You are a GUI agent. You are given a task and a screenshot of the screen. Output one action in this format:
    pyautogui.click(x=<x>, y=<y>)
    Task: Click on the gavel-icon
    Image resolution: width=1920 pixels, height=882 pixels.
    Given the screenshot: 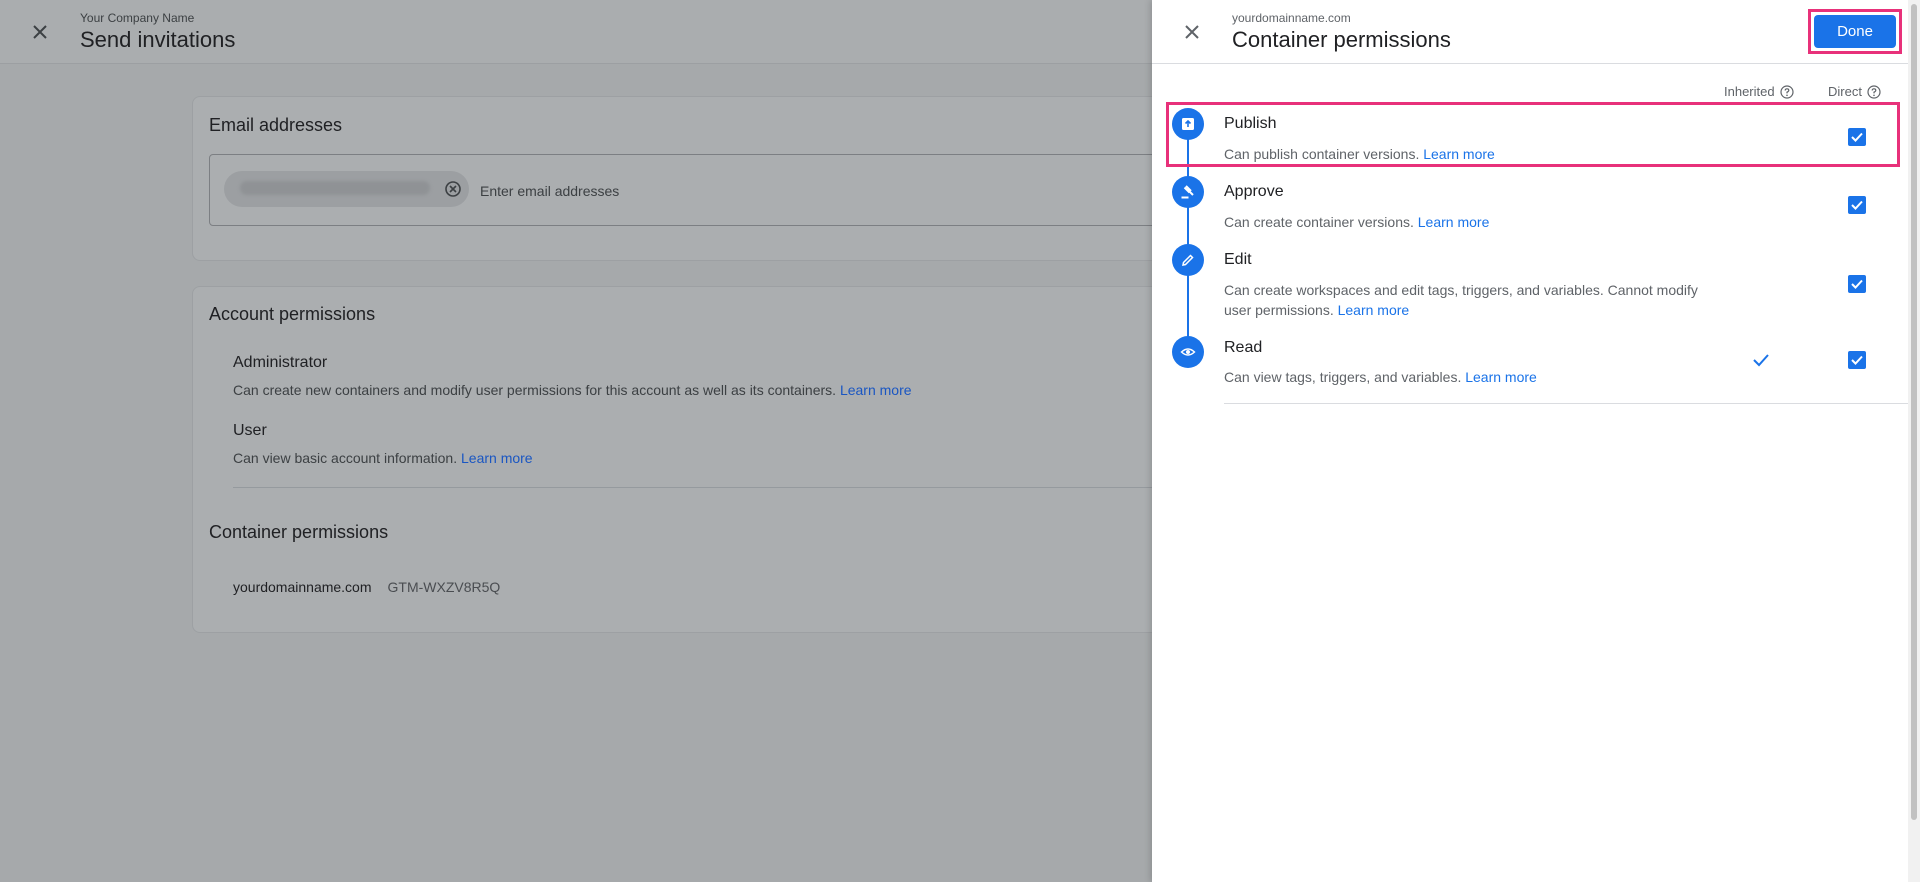 What is the action you would take?
    pyautogui.click(x=1188, y=192)
    